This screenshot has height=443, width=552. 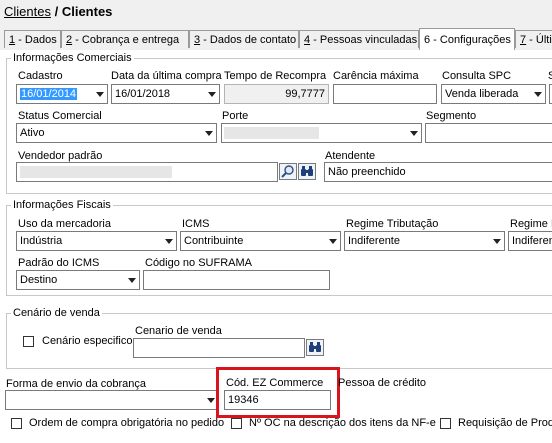 What do you see at coordinates (539, 40) in the screenshot?
I see `tab-ultimas-label: - Últi` at bounding box center [539, 40].